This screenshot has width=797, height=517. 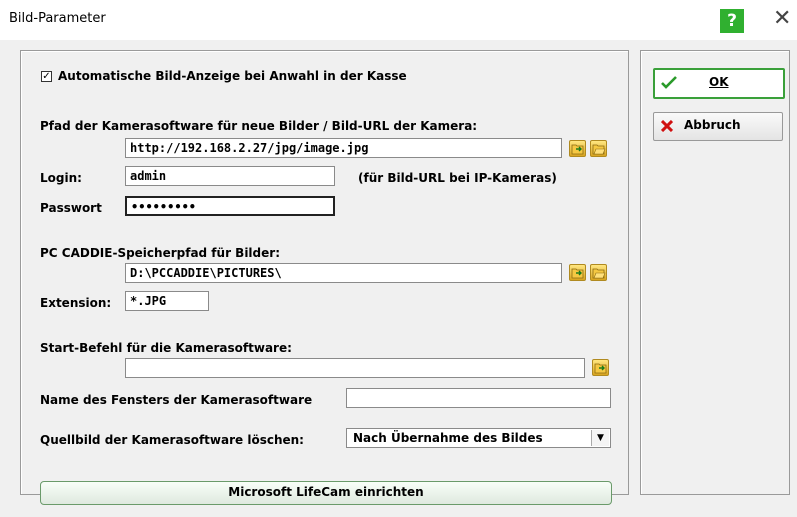 I want to click on delete-source-select: Nach Übernahme des Bildes ▼, so click(x=478, y=438).